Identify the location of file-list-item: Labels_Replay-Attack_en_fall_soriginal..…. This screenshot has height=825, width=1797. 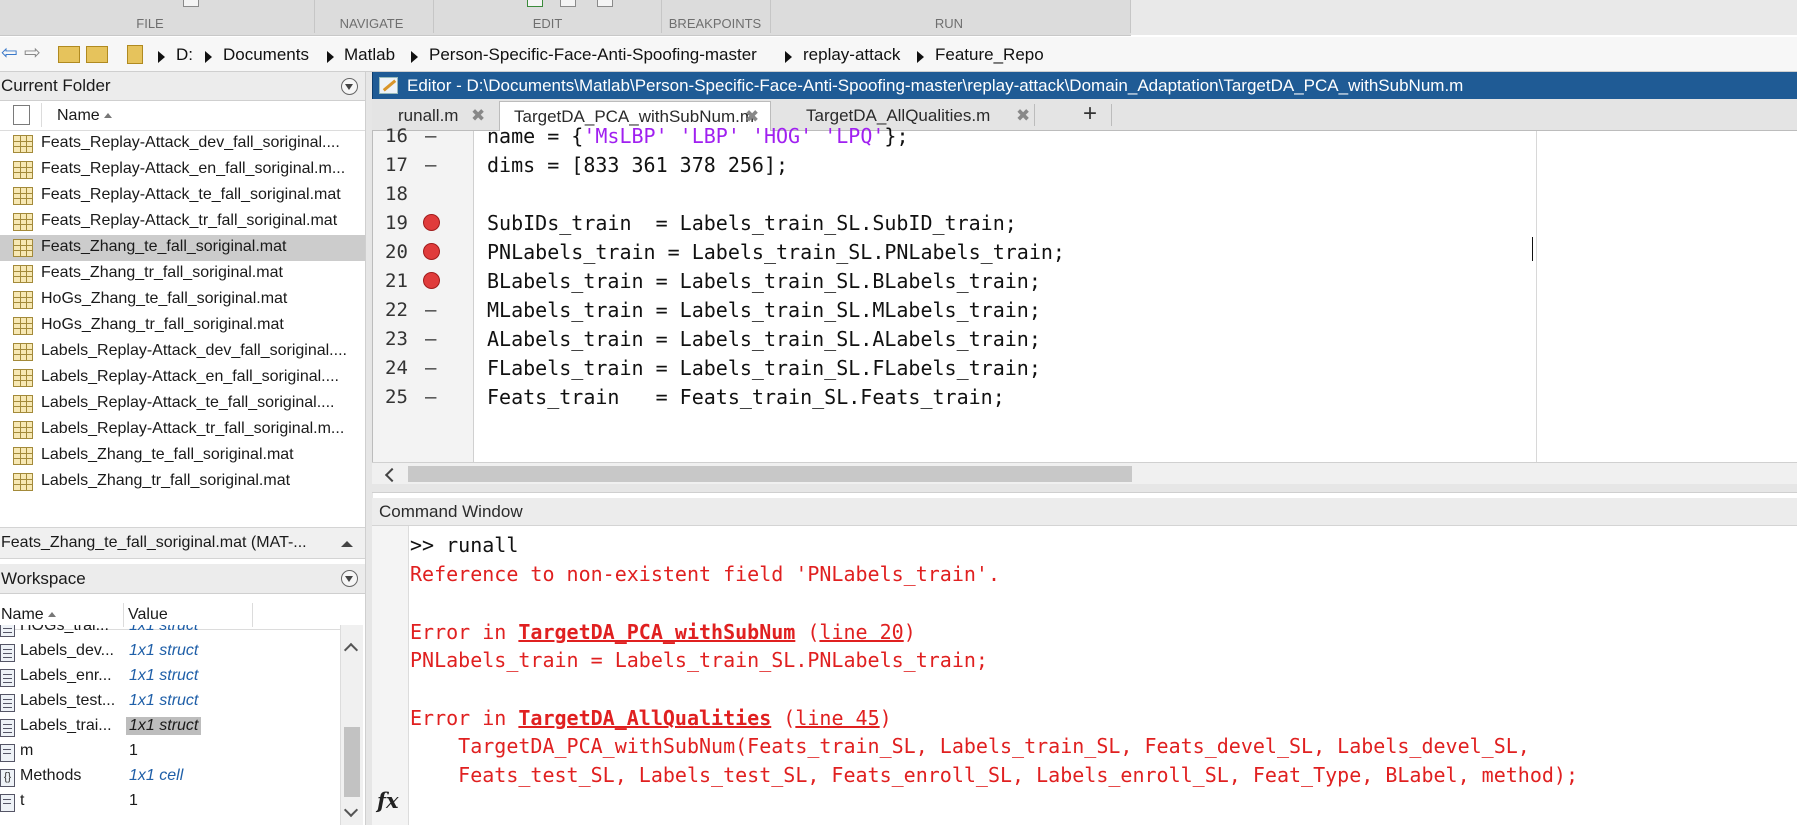
(182, 378).